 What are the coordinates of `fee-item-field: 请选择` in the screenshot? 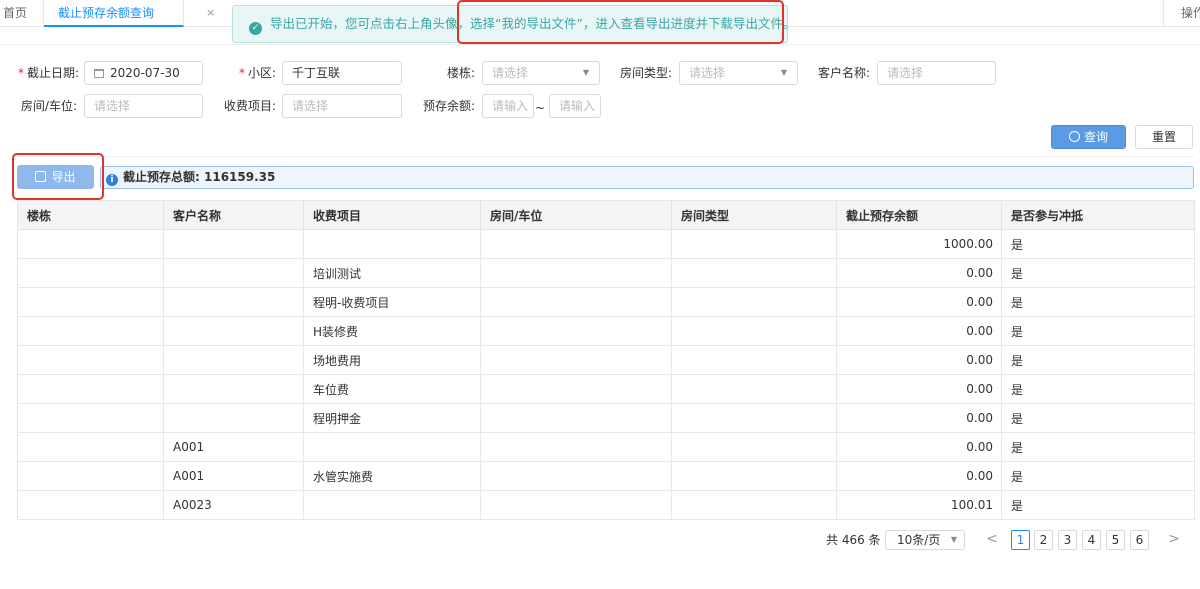 It's located at (342, 106).